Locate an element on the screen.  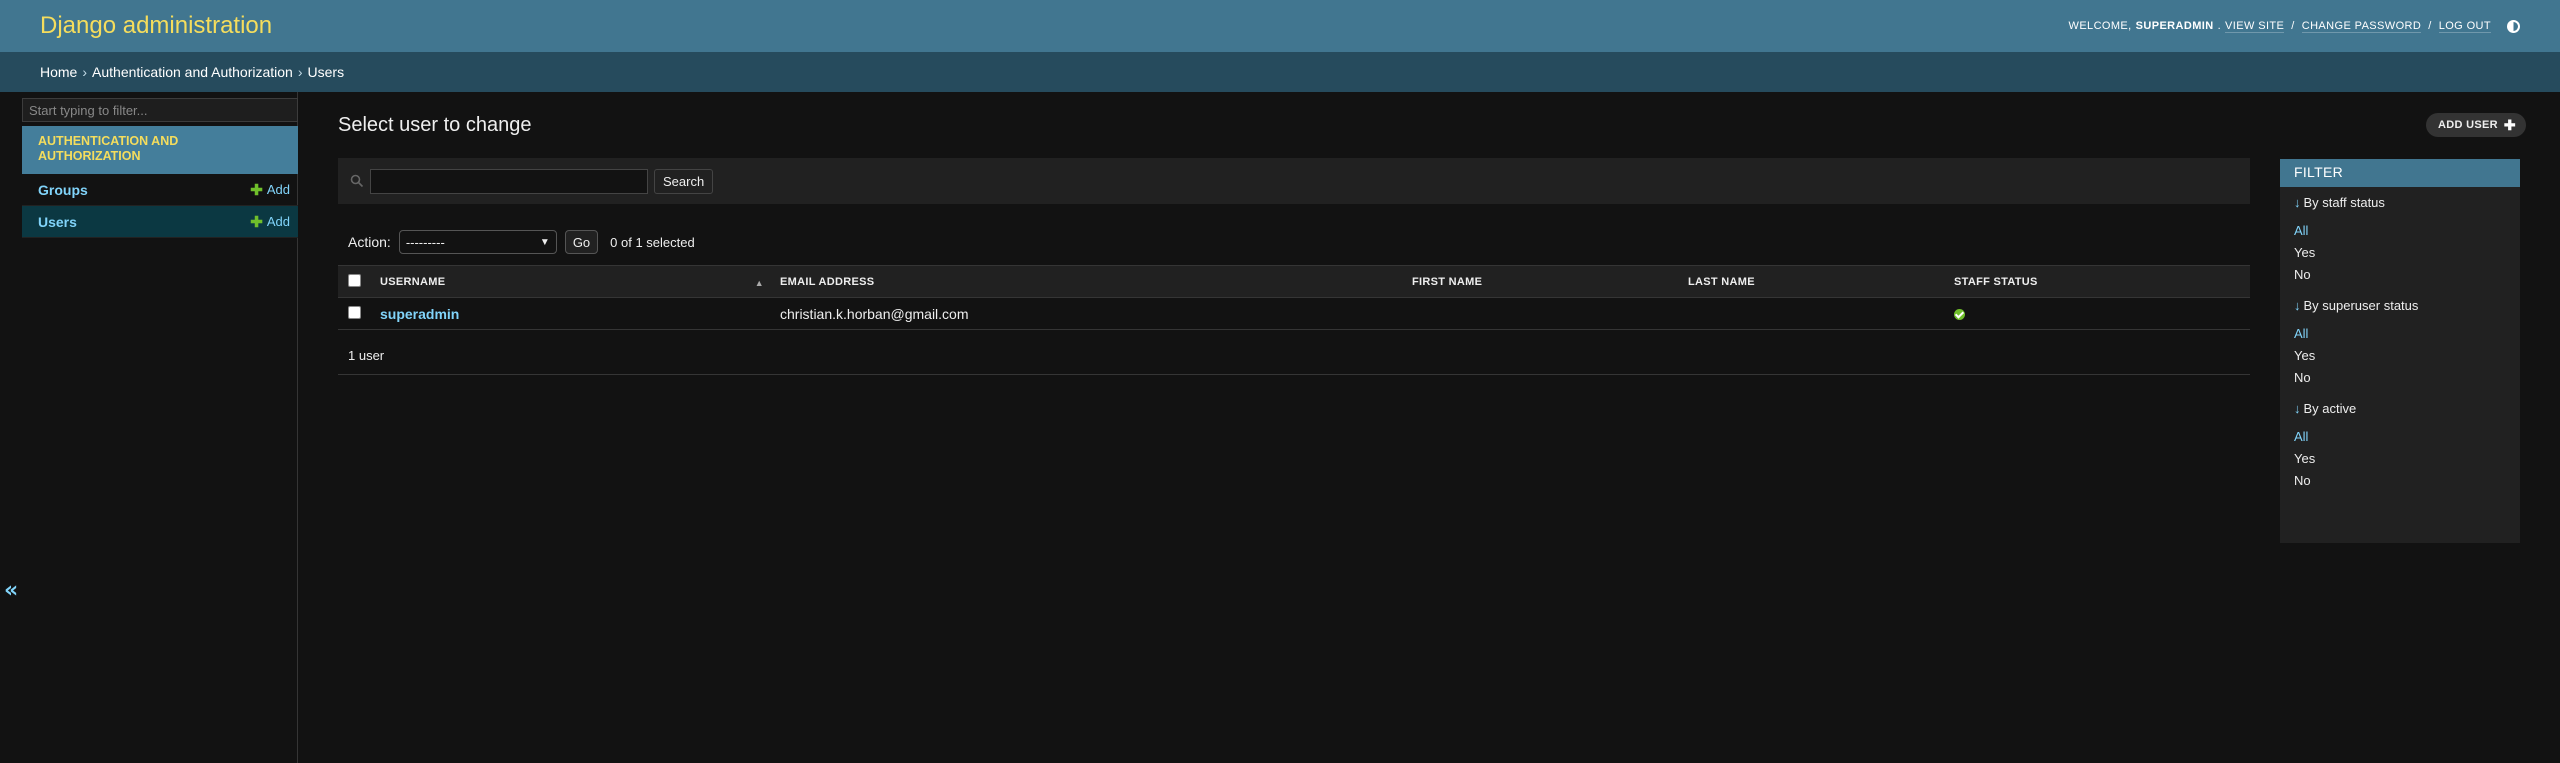
action-selected-option: --------- is located at coordinates (425, 242).